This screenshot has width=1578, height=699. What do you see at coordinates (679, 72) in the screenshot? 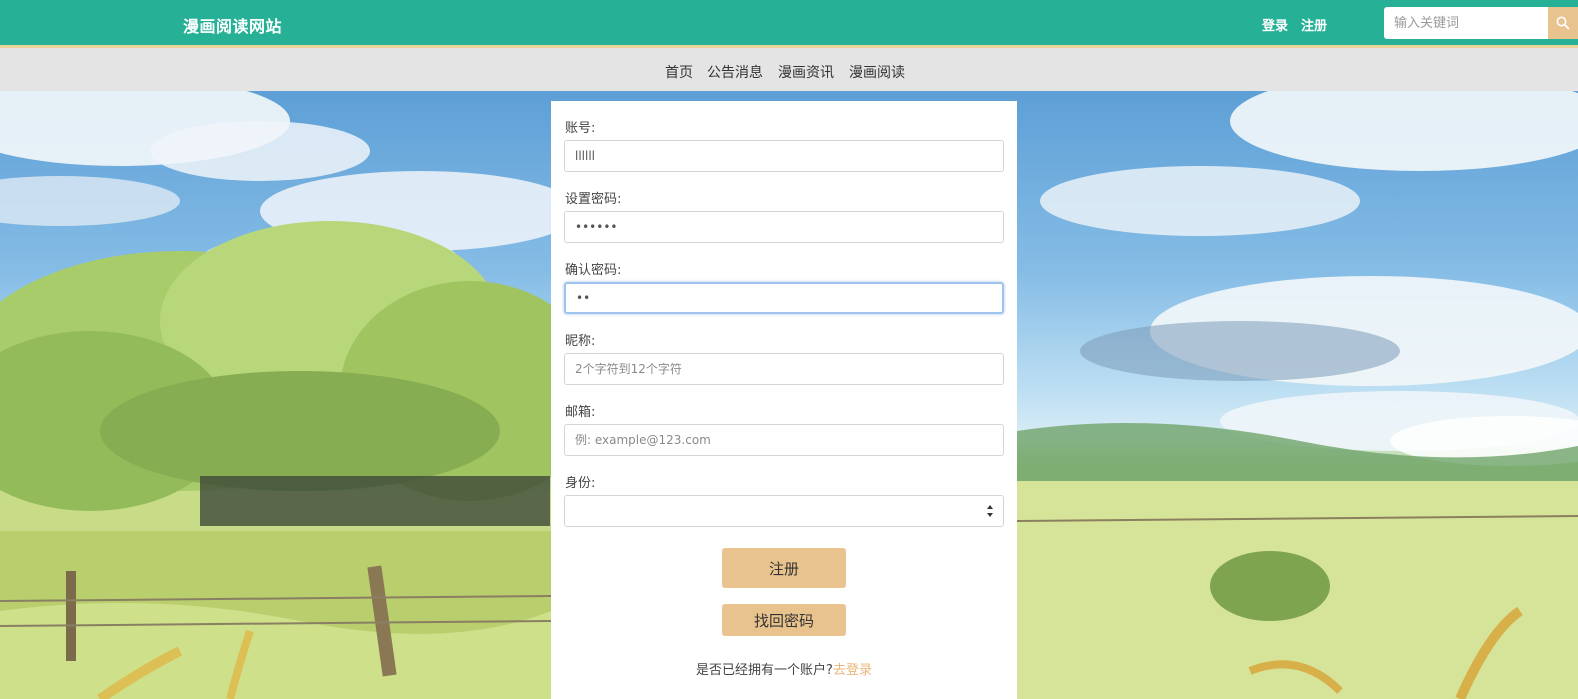
I see `nav-item-home: 首页` at bounding box center [679, 72].